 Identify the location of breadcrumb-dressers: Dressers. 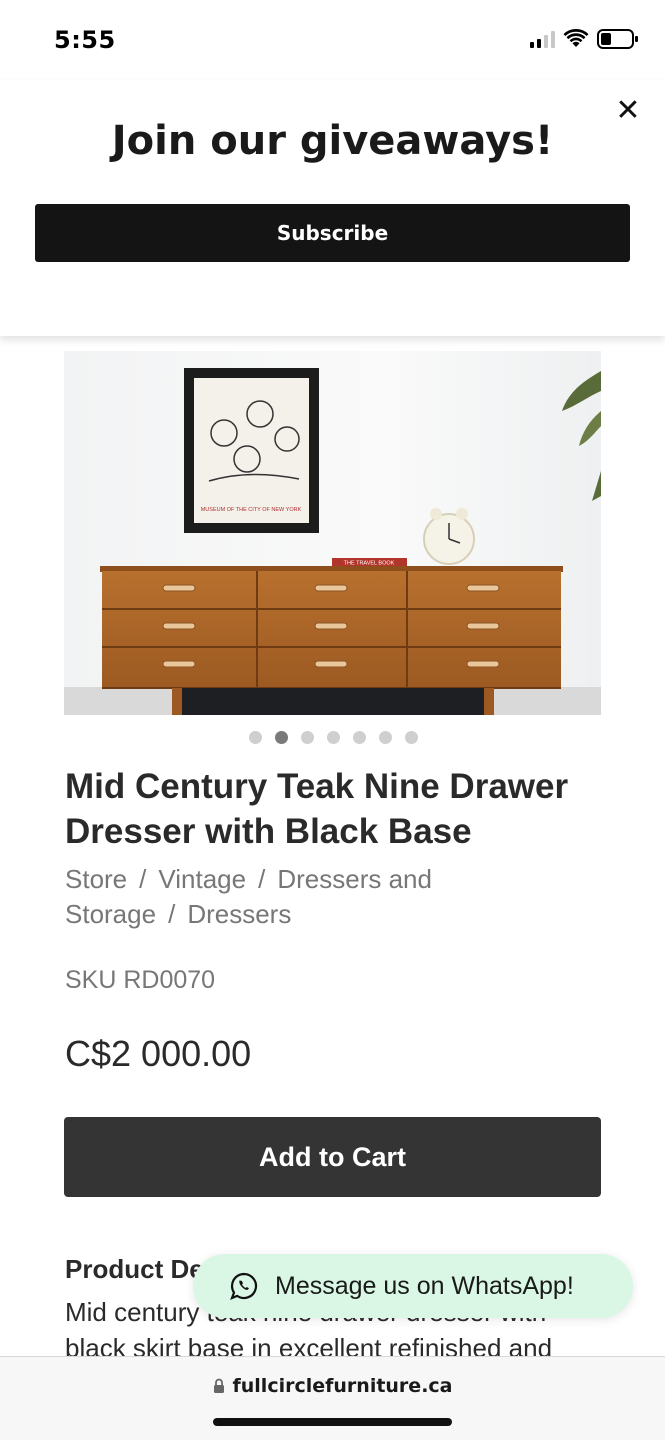
(239, 914).